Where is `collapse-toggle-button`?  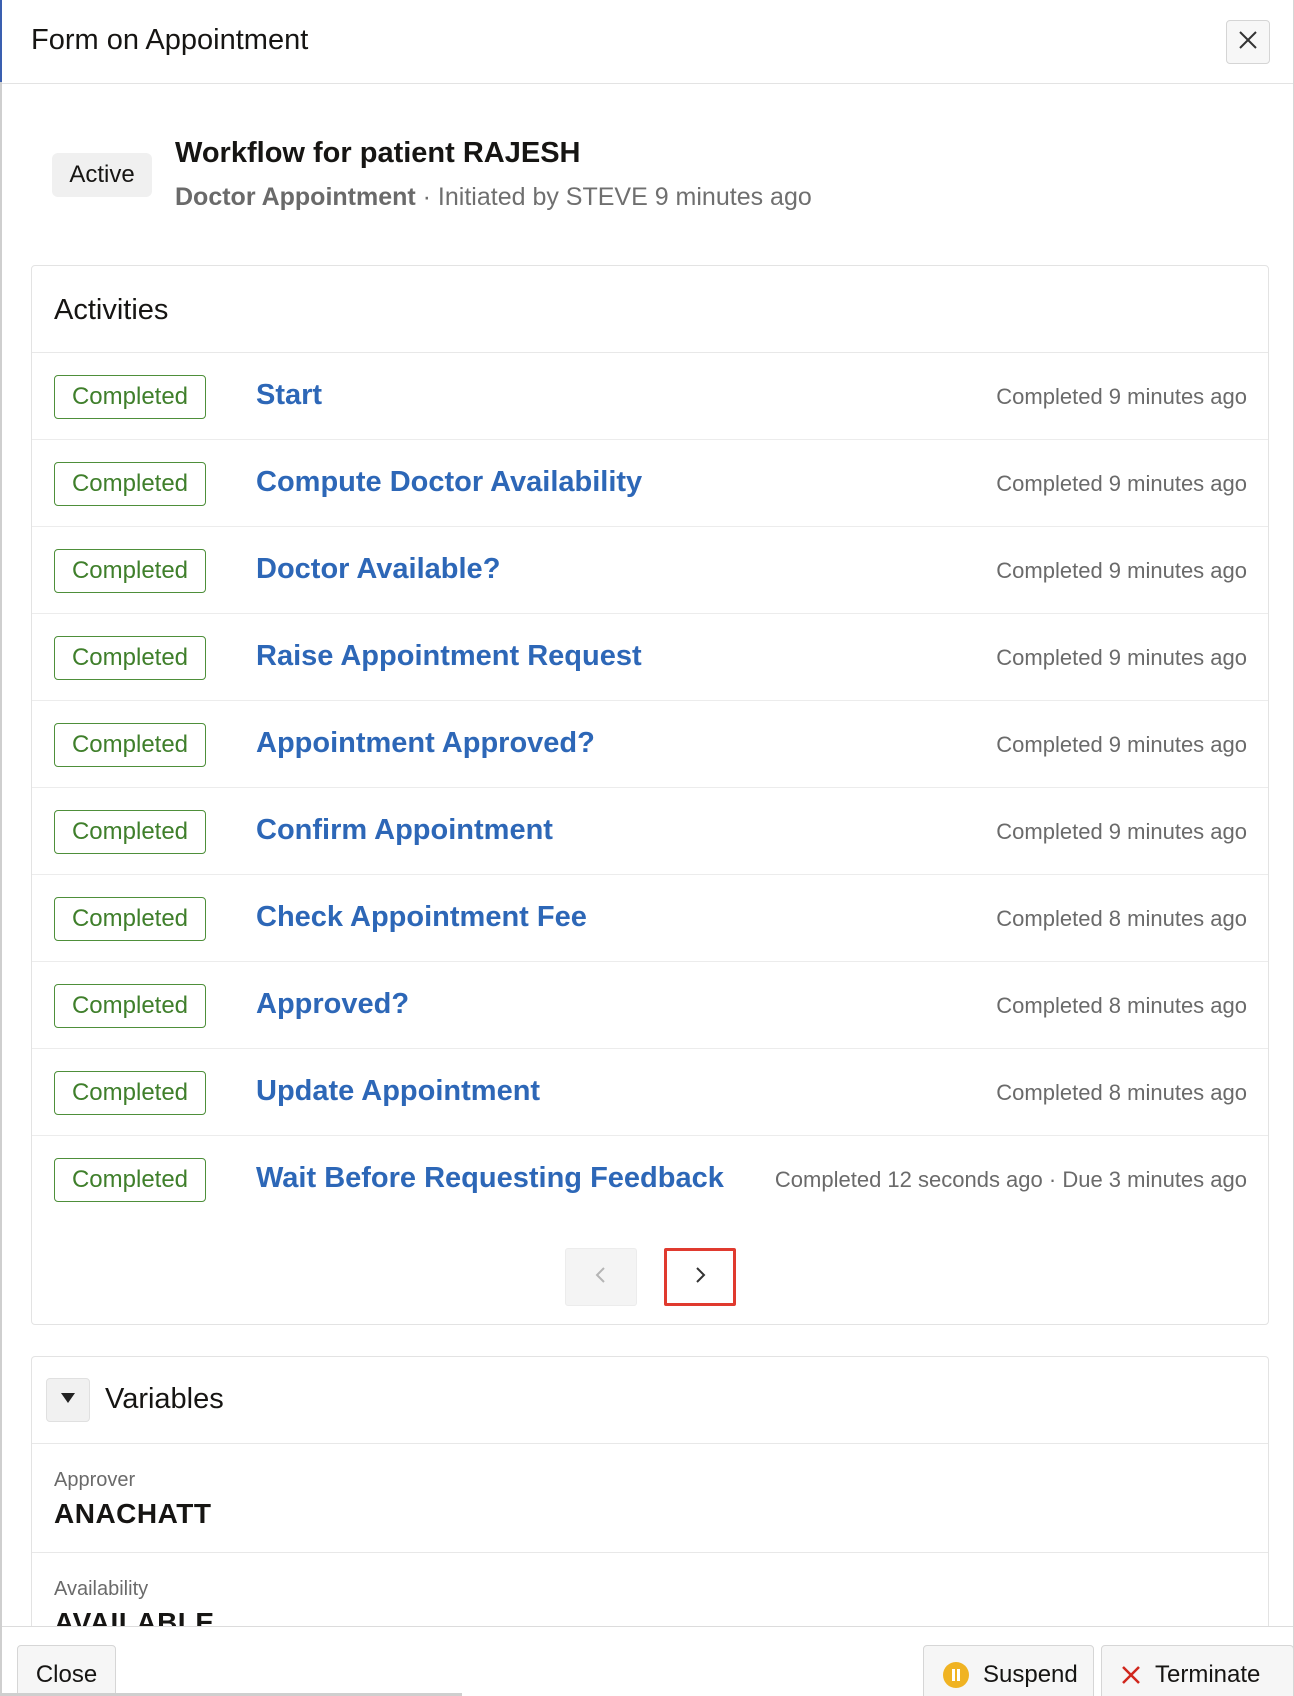 collapse-toggle-button is located at coordinates (68, 1400).